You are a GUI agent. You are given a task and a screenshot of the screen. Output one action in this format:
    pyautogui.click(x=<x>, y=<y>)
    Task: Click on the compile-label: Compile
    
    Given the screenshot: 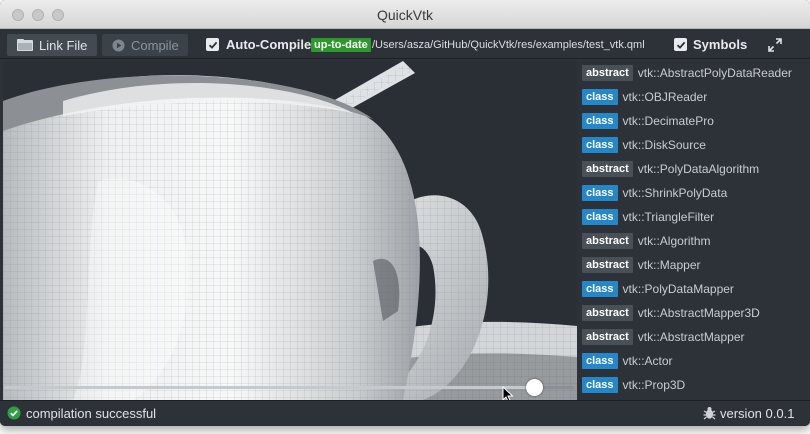 What is the action you would take?
    pyautogui.click(x=155, y=45)
    